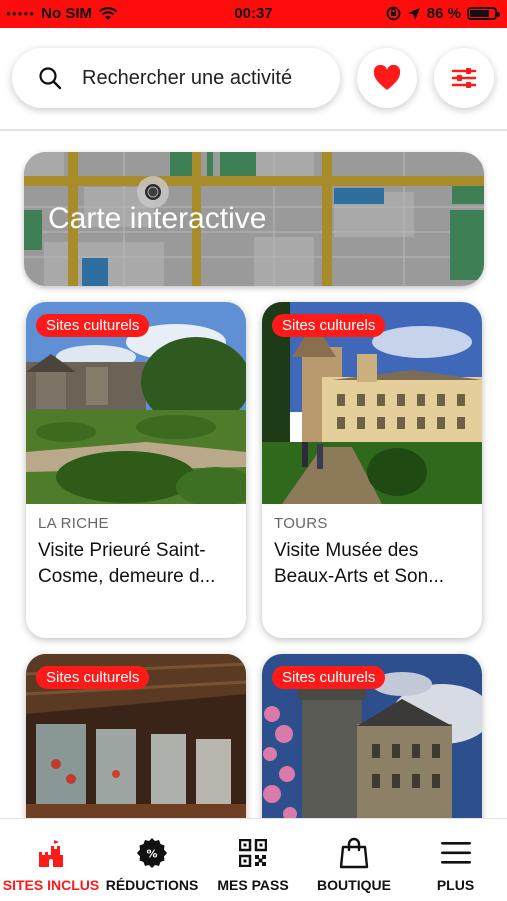 This screenshot has width=507, height=901. Describe the element at coordinates (479, 13) in the screenshot. I see `battery-fill` at that location.